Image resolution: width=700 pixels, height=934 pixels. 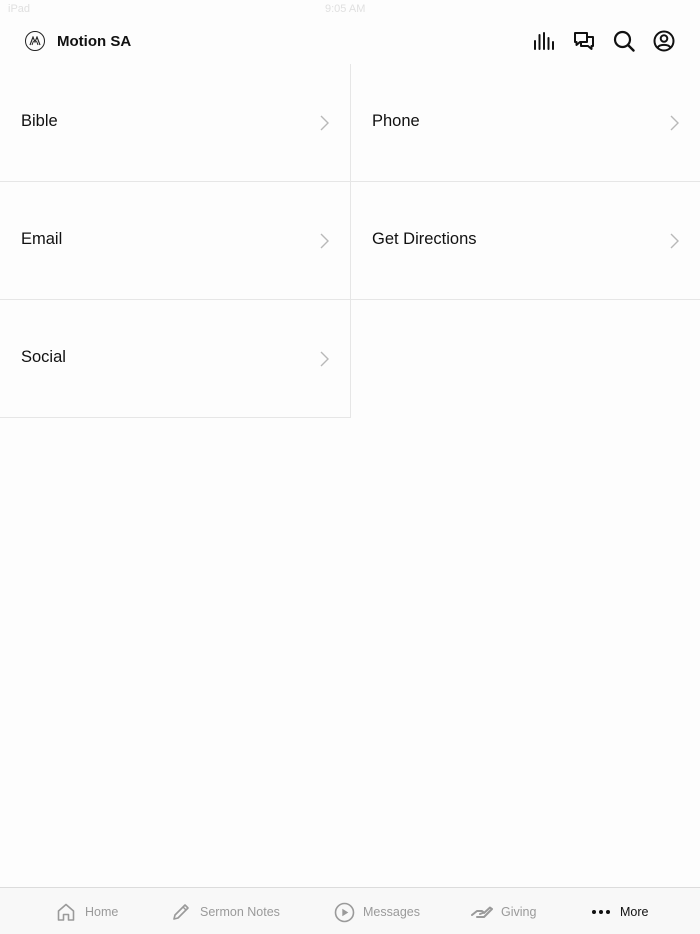 I want to click on play-circle-icon, so click(x=344, y=912).